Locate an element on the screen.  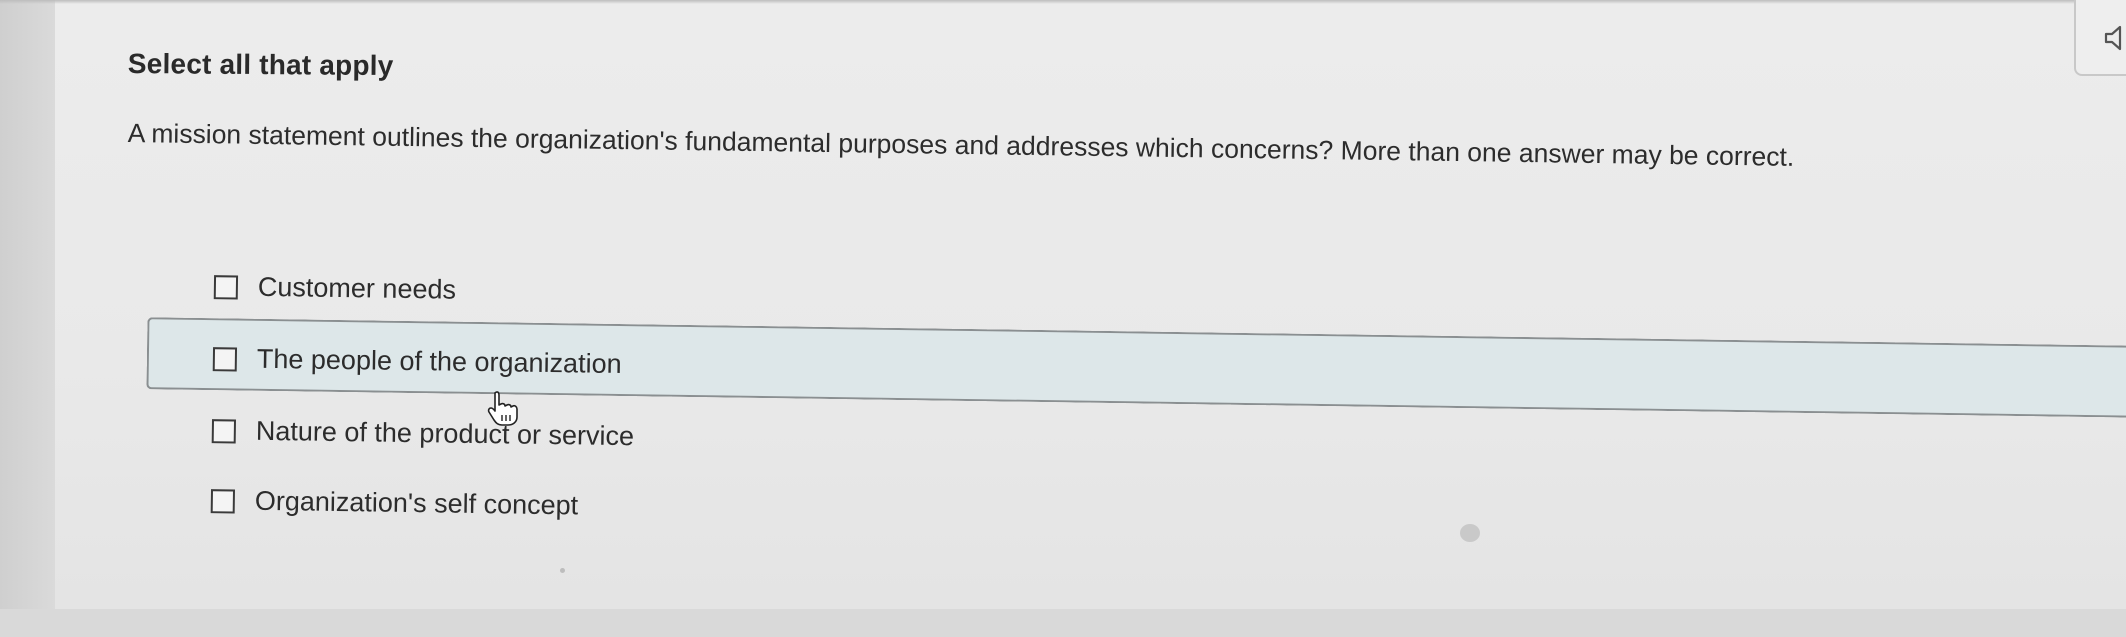
option-people-of-organization: The people of the organization is located at coordinates (417, 361).